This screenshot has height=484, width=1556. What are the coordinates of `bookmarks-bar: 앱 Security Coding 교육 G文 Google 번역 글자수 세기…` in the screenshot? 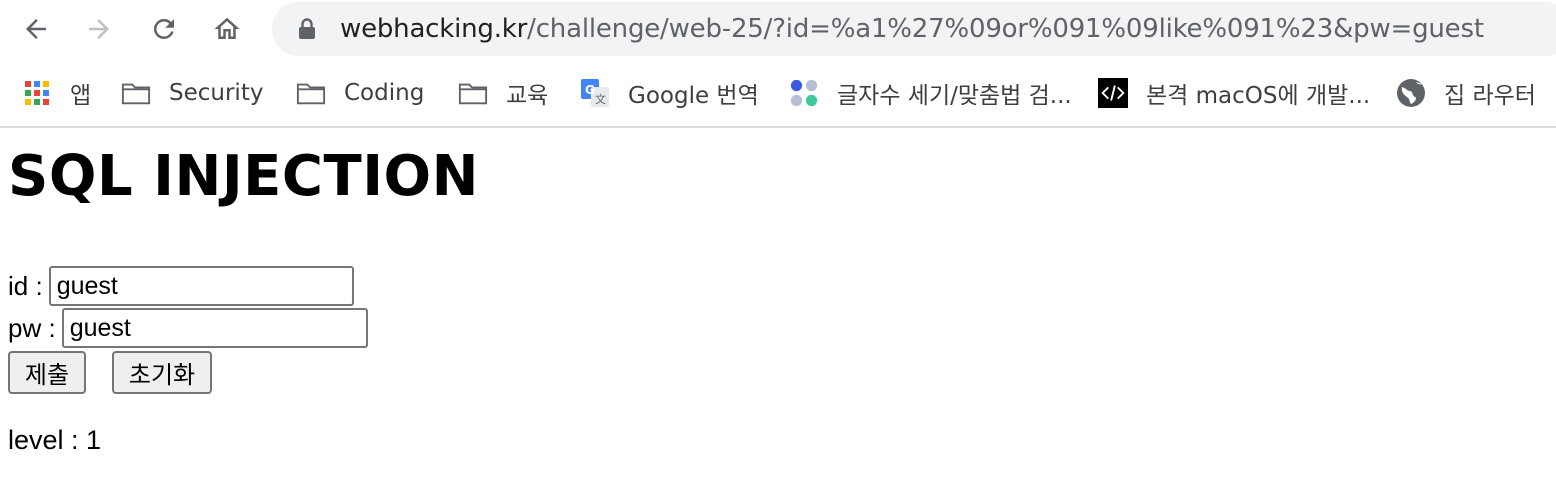 It's located at (778, 93).